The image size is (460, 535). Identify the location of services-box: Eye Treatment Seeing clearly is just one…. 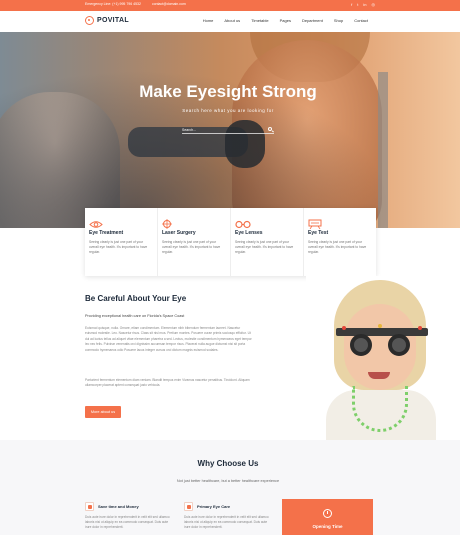
(230, 242).